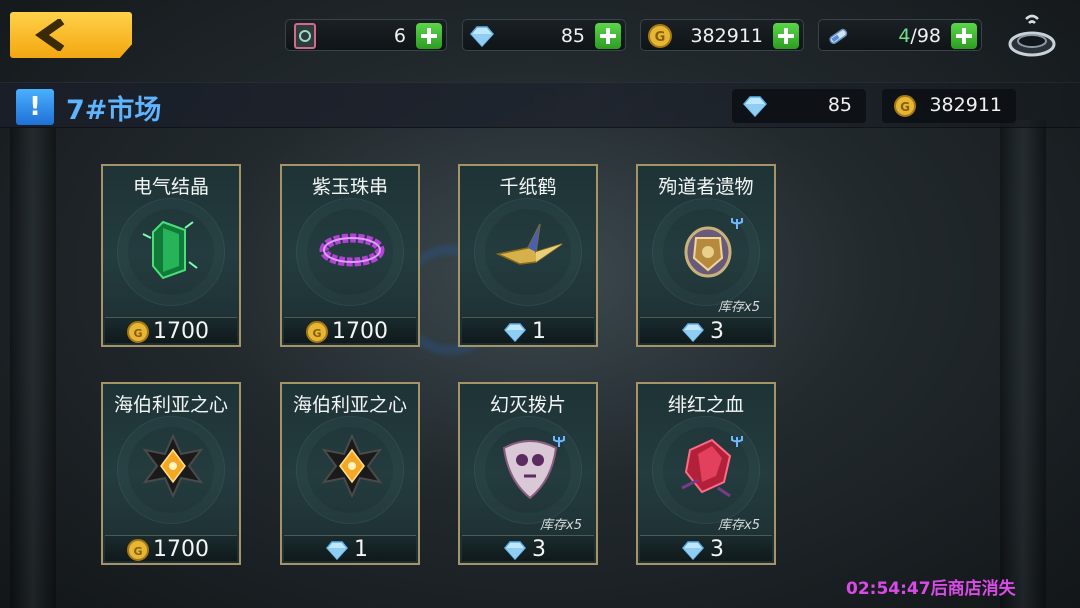 The image size is (1080, 608). I want to click on shop-item-card: 海伯利亚之心 G 1700, so click(171, 473).